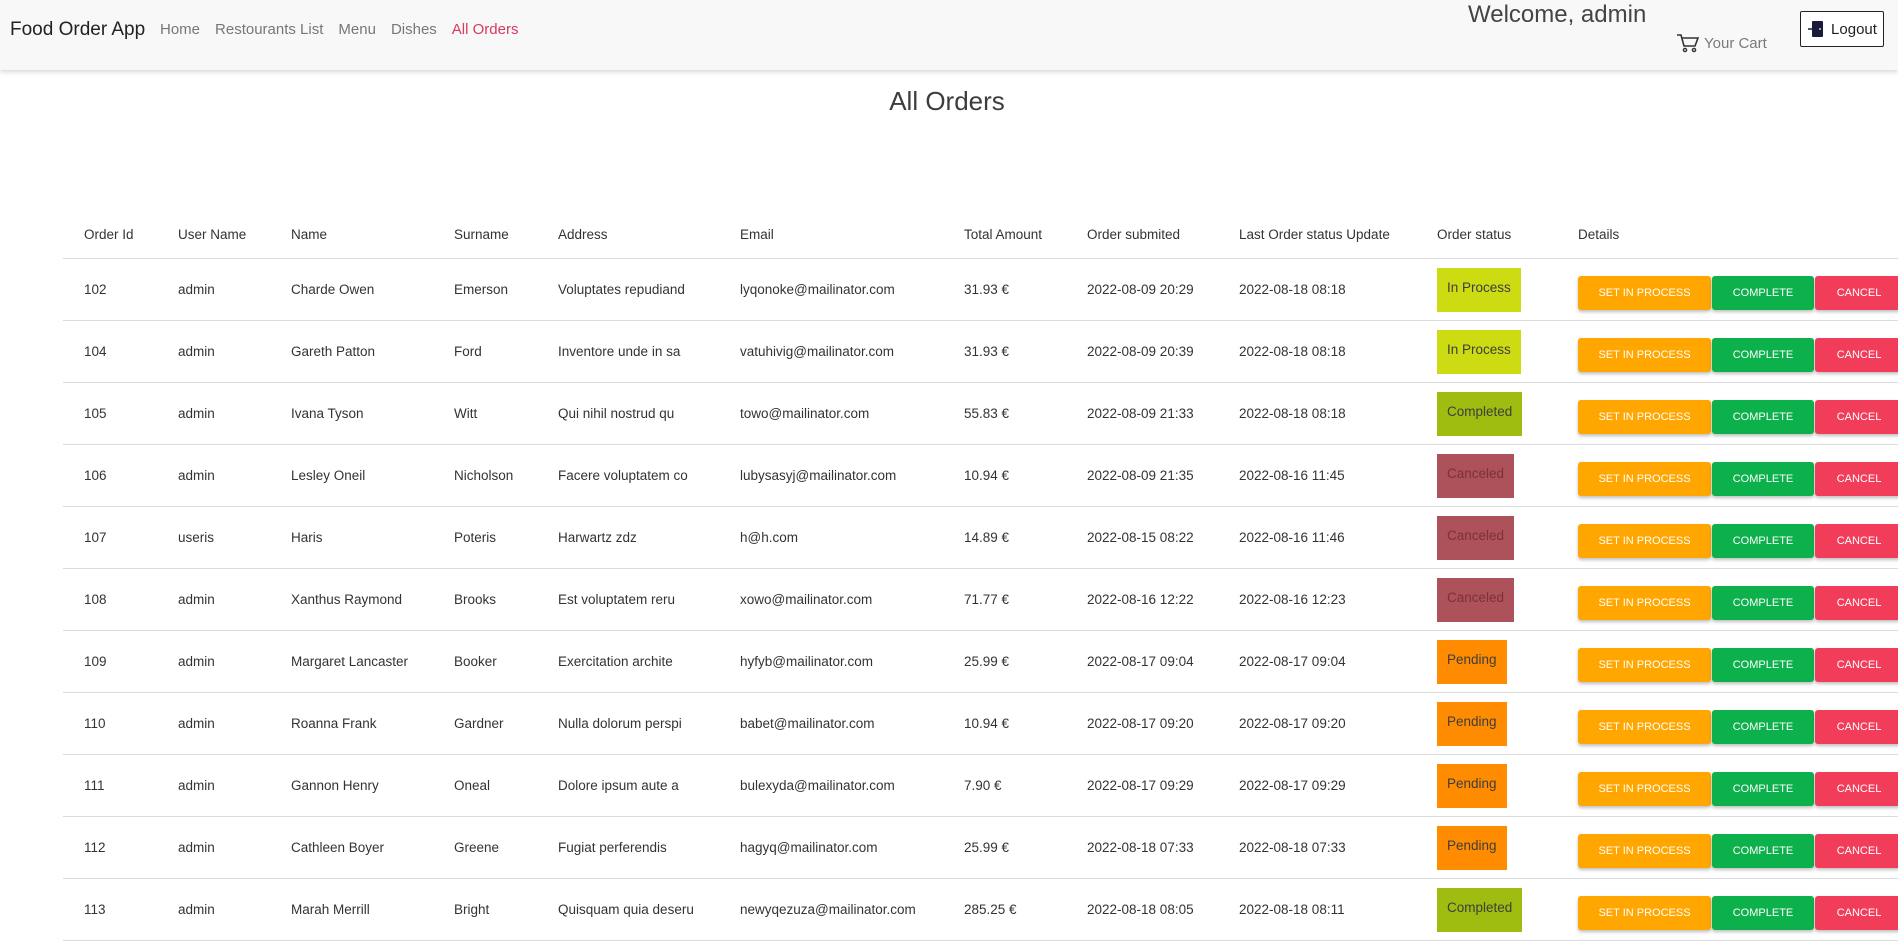 The image size is (1898, 941). I want to click on cell-address: Voluptates repudiand, so click(628, 289).